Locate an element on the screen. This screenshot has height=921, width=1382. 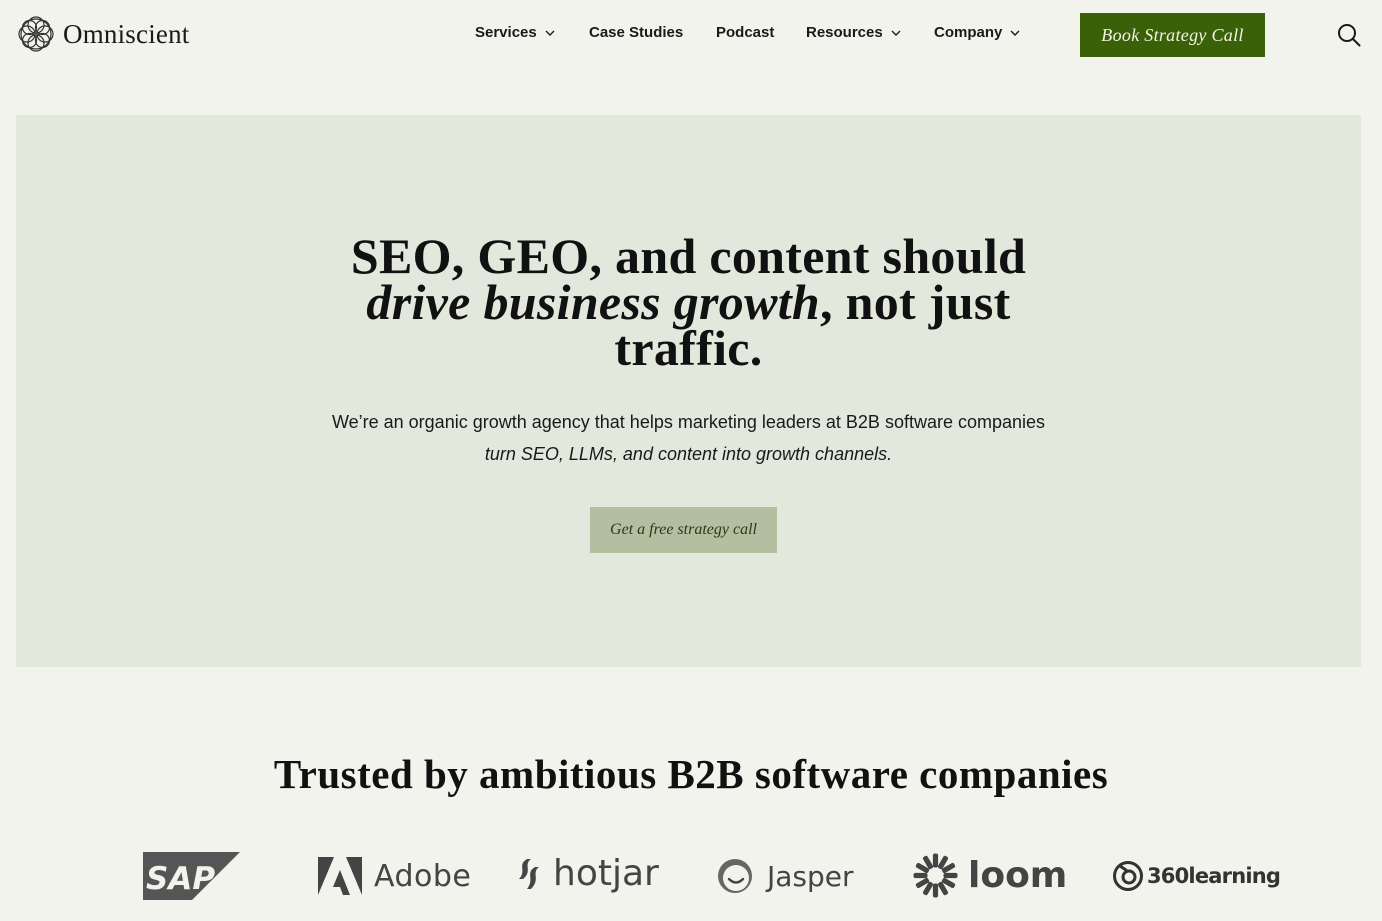
search-icon is located at coordinates (1349, 35).